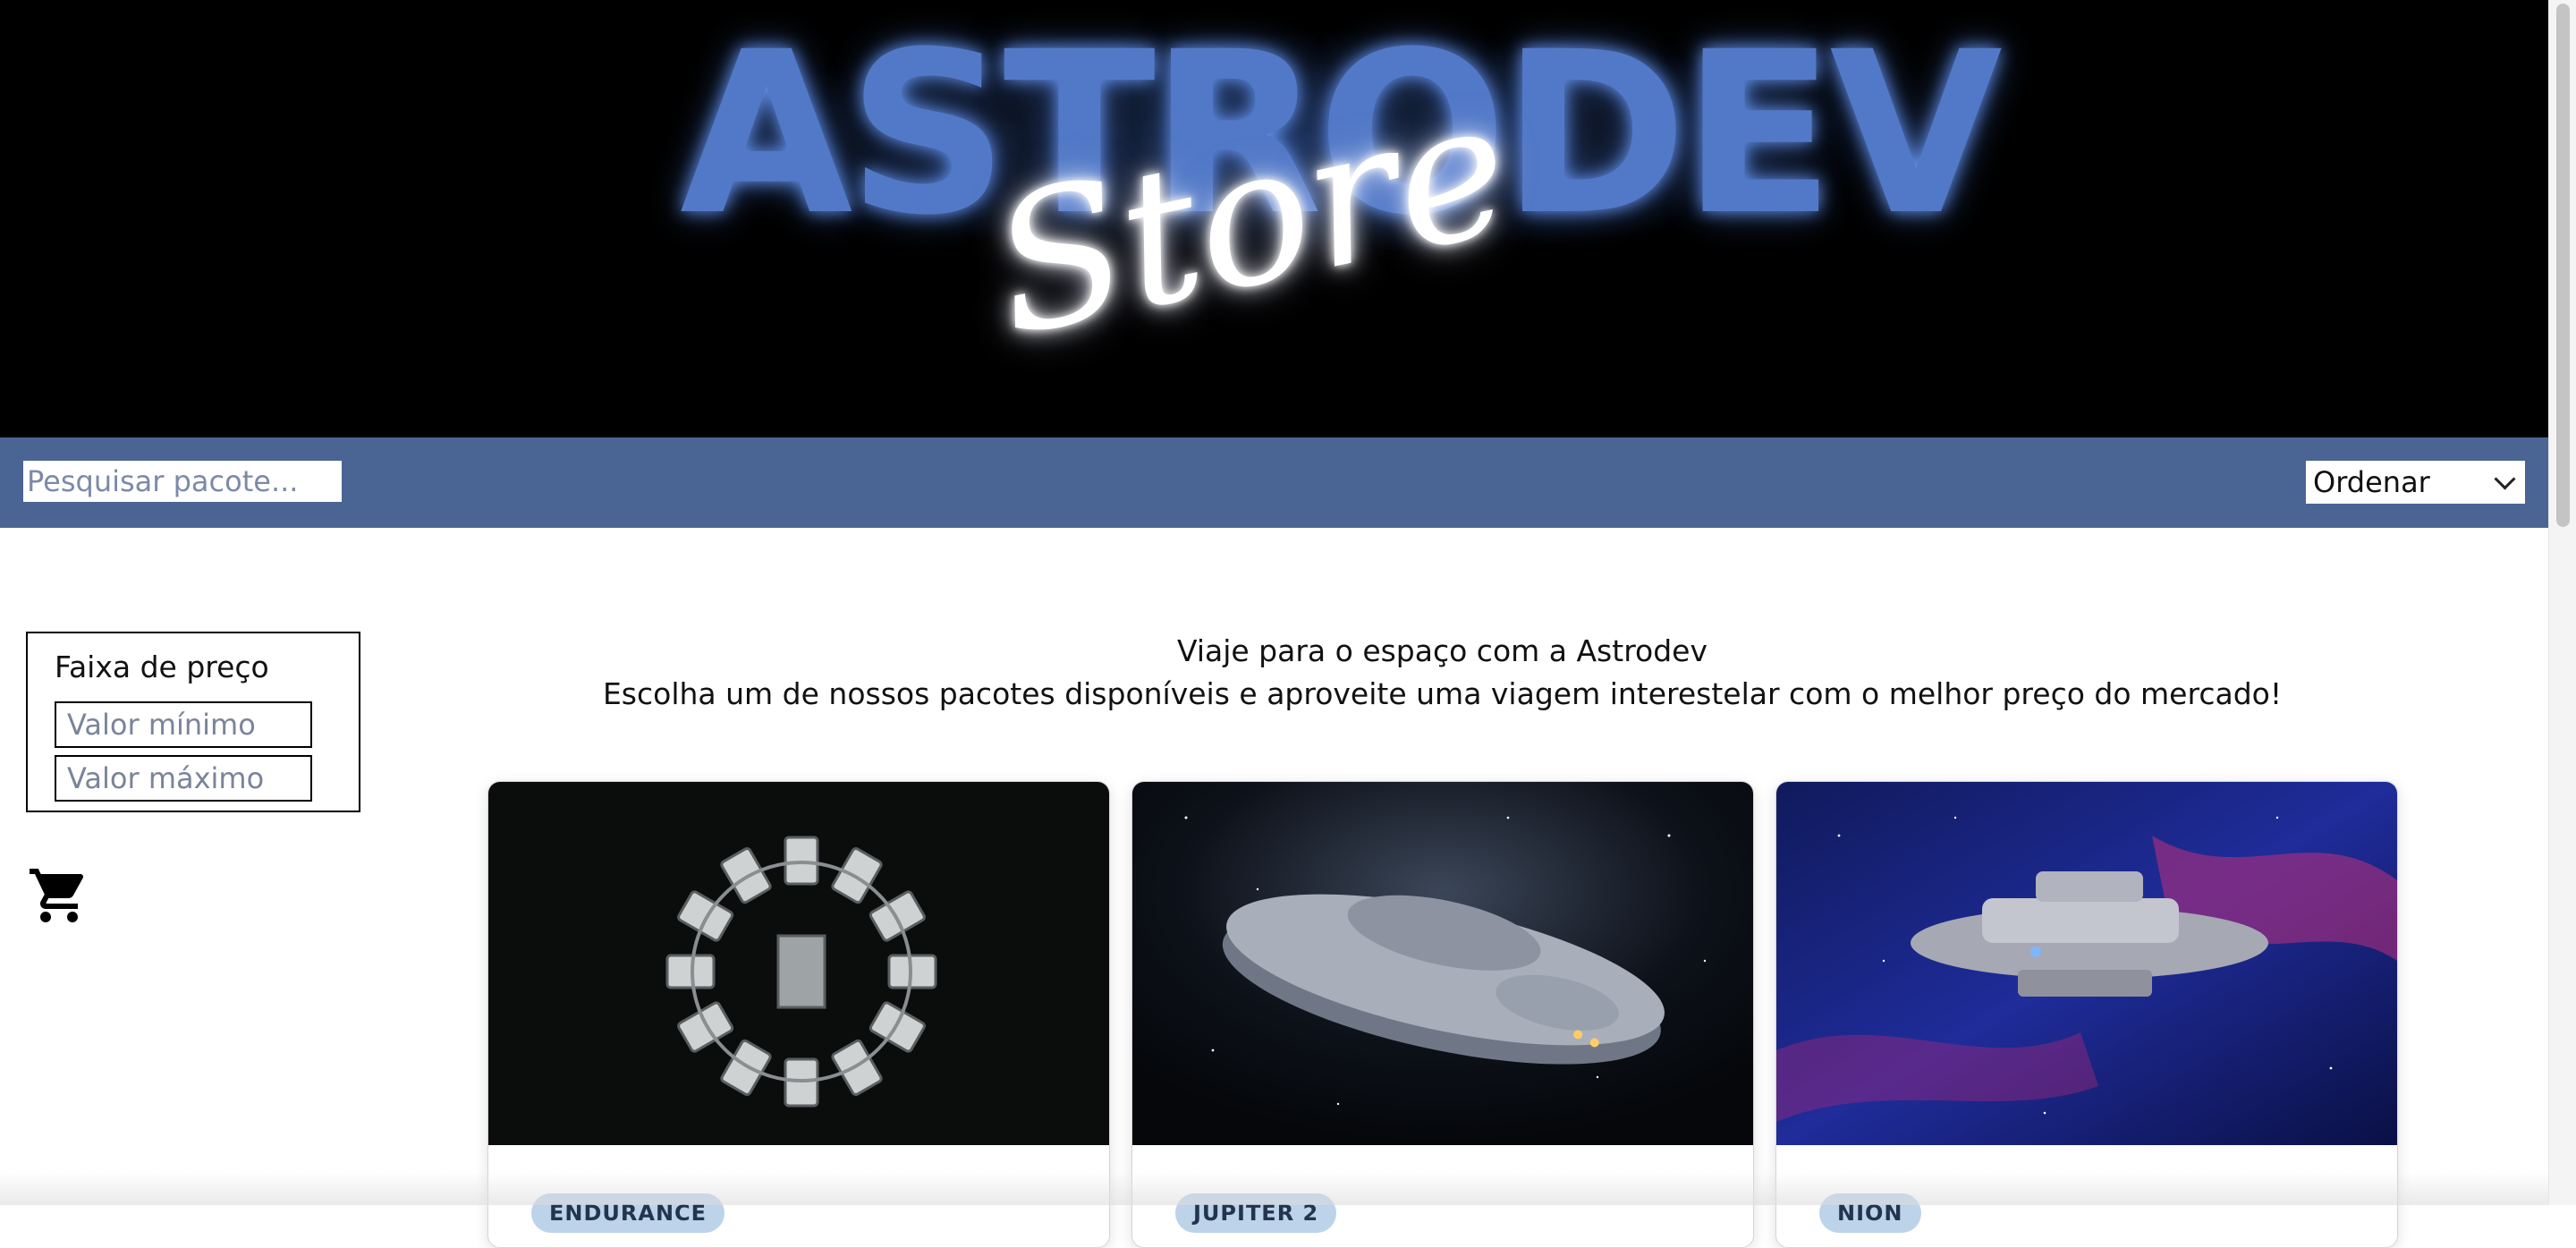 Image resolution: width=2576 pixels, height=1248 pixels. I want to click on sort-select: Ordenar, so click(2415, 482).